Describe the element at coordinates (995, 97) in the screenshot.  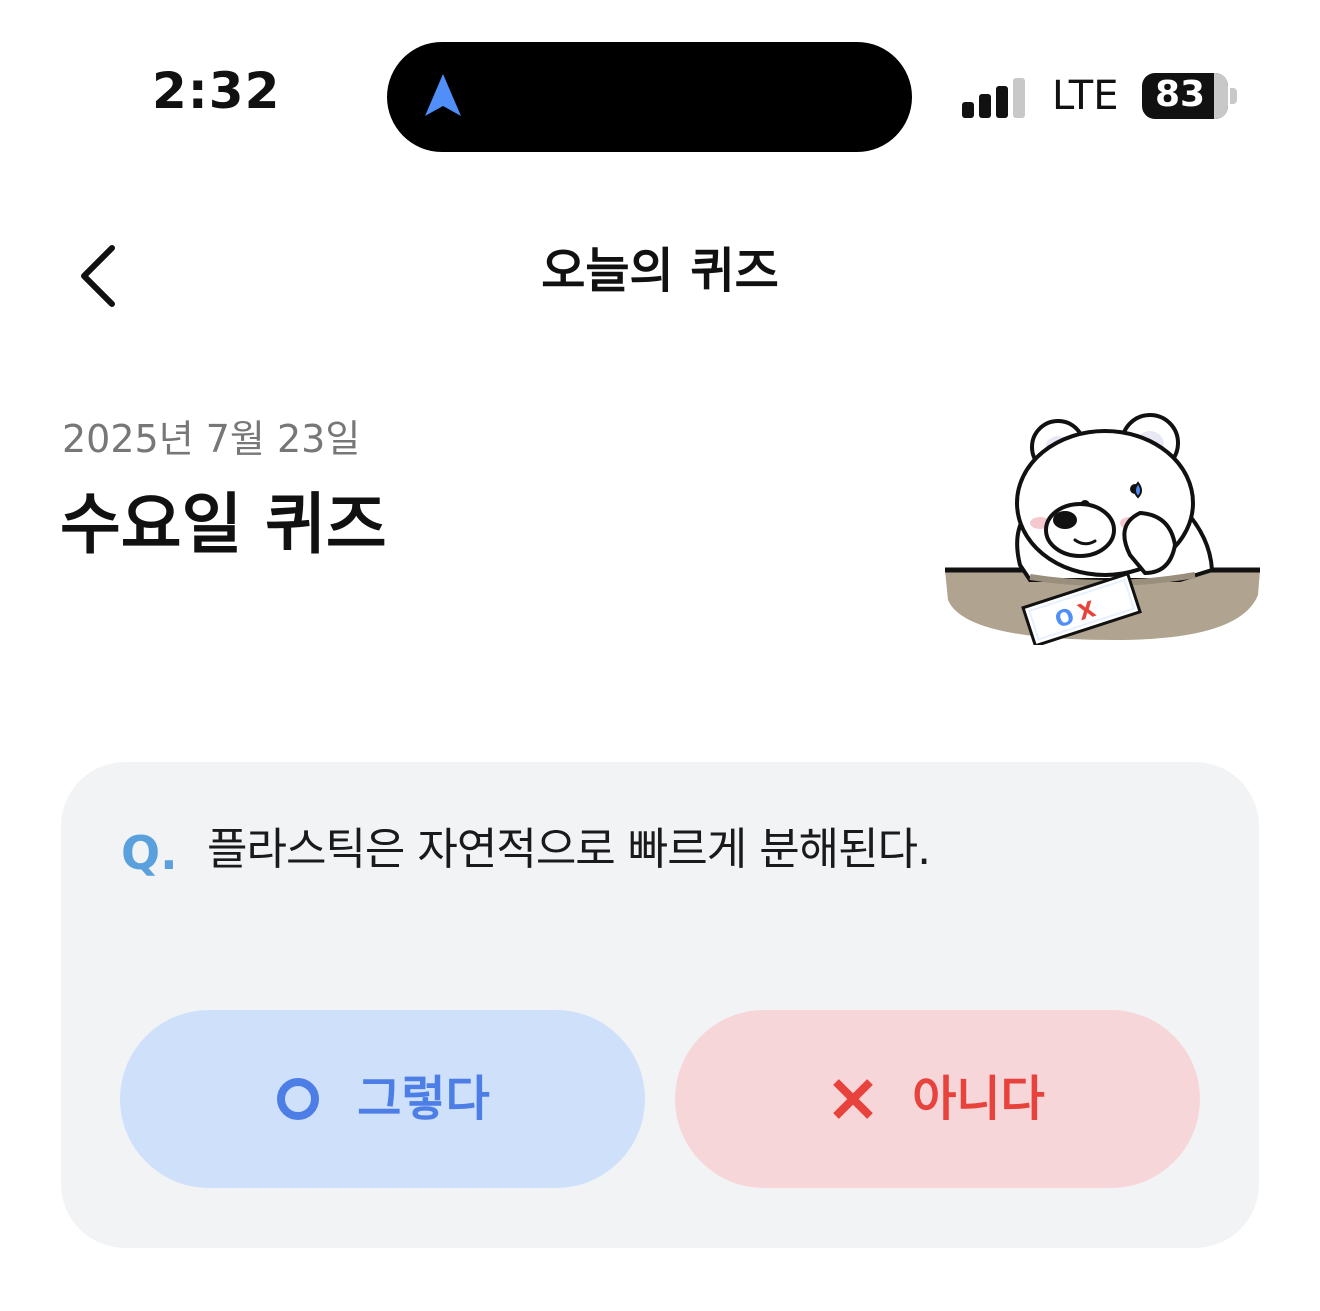
I see `cellular-signal-icon` at that location.